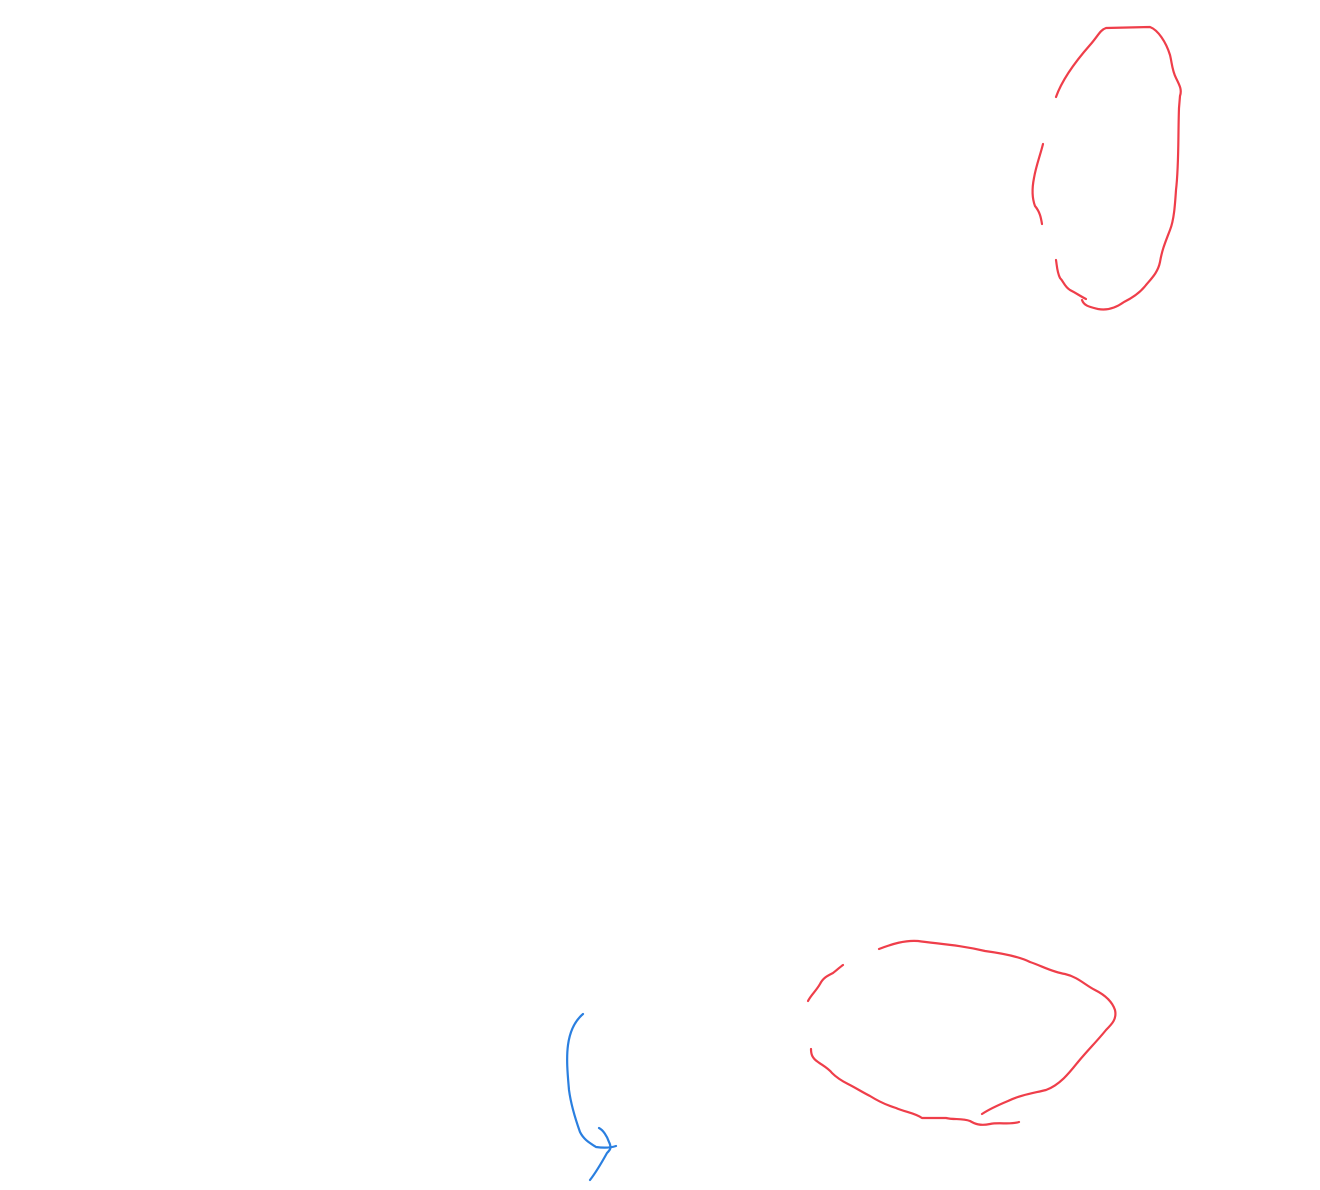  What do you see at coordinates (997, 1027) in the screenshot?
I see `red-ellipse-bottom-arc-top` at bounding box center [997, 1027].